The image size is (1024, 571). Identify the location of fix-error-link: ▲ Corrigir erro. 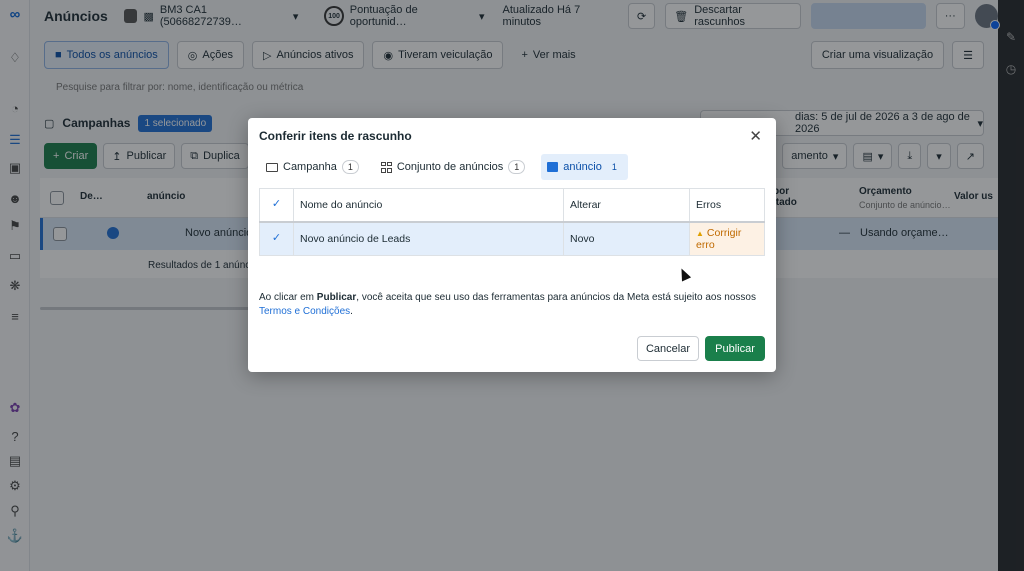
(727, 238).